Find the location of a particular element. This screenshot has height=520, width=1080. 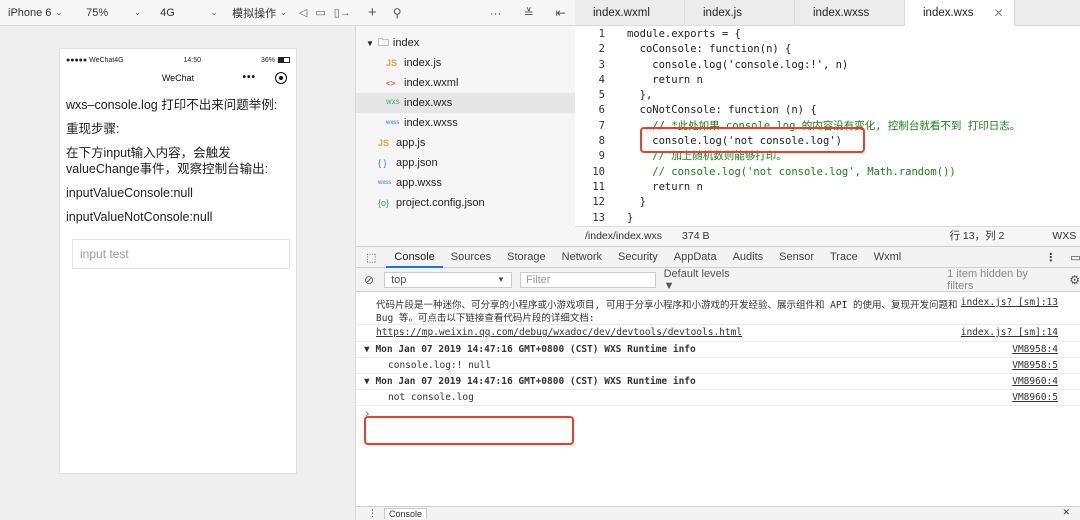

filter-input: Filter is located at coordinates (587, 279).